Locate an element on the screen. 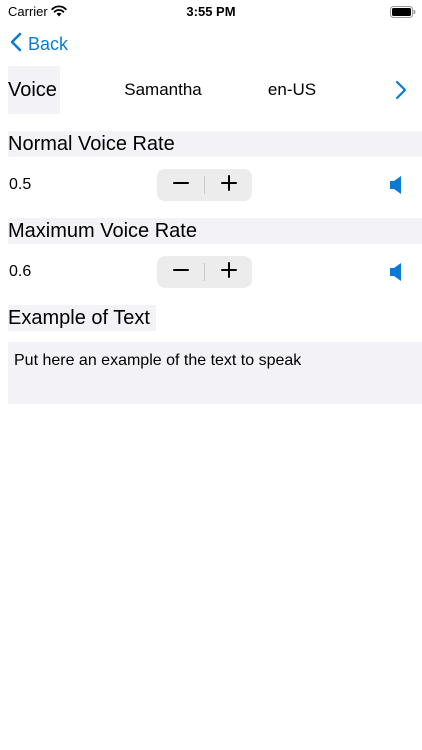  max-rate-increment-button is located at coordinates (228, 272).